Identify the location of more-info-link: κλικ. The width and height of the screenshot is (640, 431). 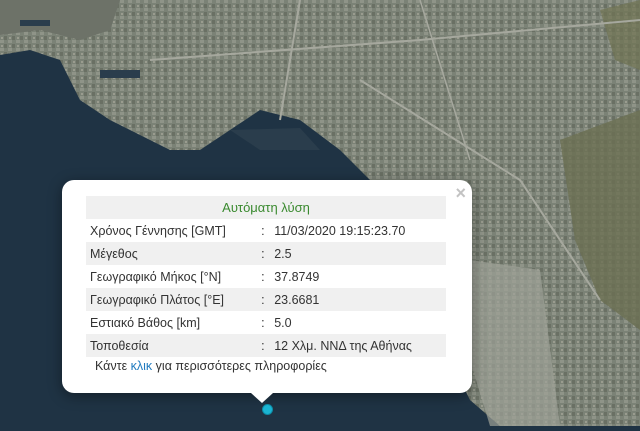
(142, 366).